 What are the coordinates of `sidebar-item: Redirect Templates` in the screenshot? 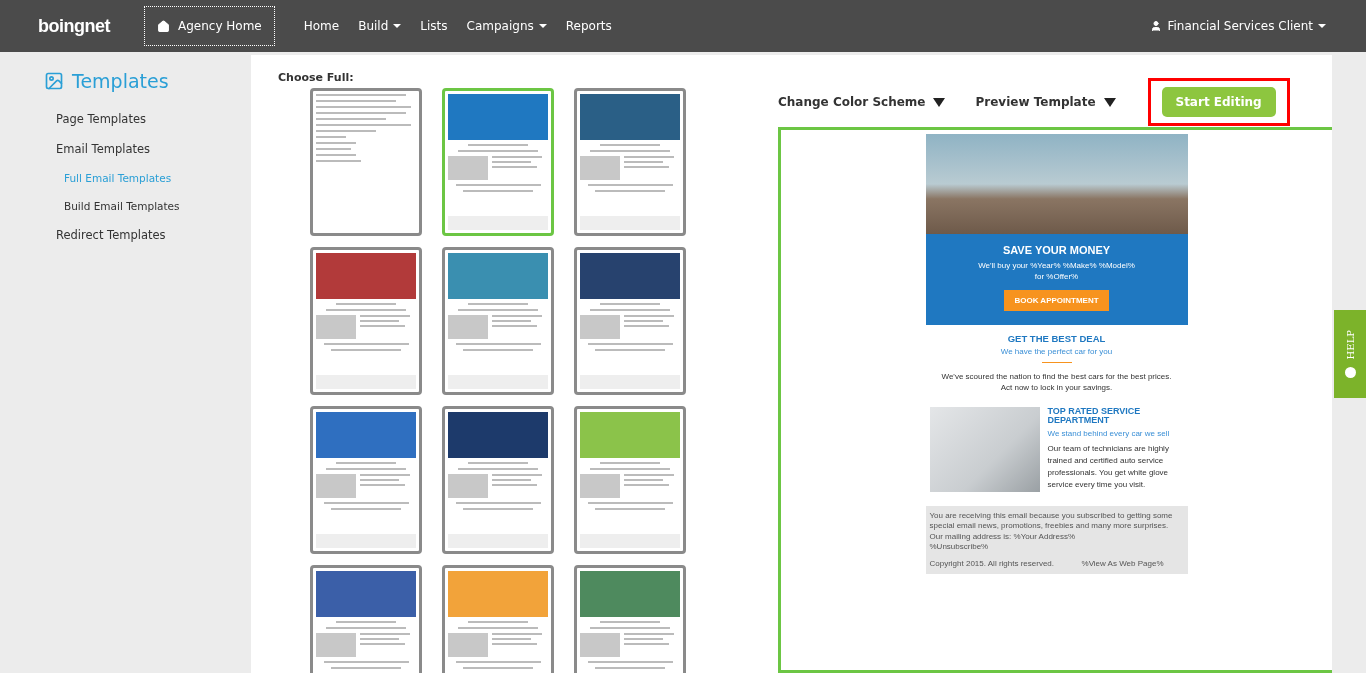 It's located at (153, 235).